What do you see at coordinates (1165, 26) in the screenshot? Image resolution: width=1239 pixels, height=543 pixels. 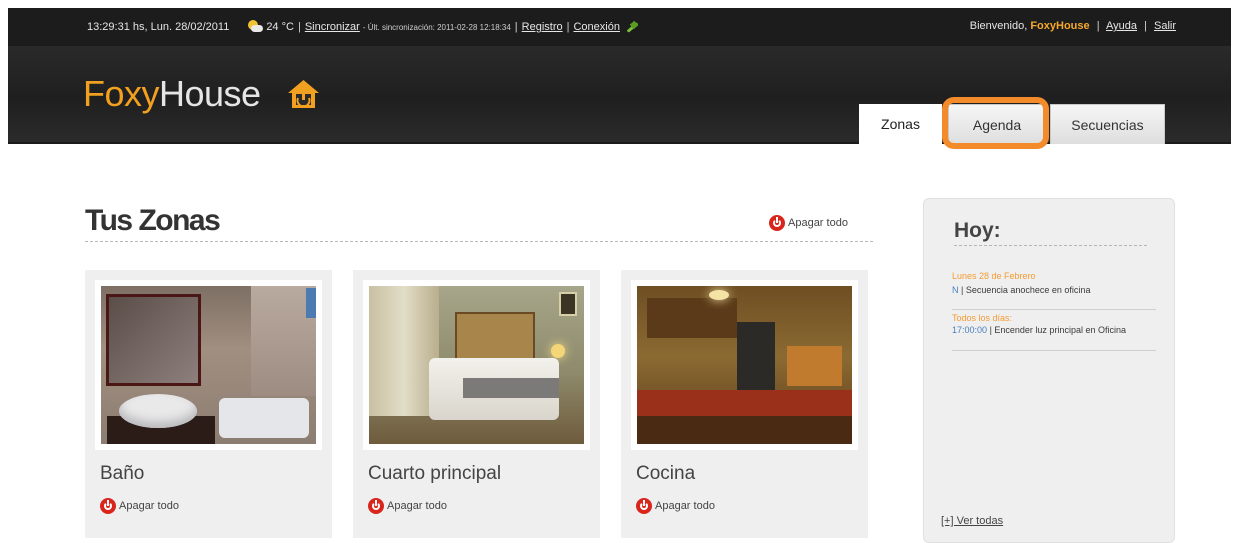 I see `logout-link: Salir` at bounding box center [1165, 26].